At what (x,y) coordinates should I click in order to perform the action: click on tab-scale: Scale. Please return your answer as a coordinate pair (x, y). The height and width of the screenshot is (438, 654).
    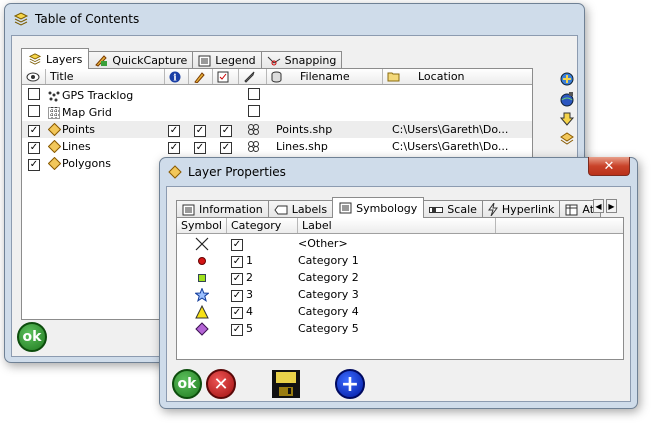
    Looking at the image, I should click on (453, 209).